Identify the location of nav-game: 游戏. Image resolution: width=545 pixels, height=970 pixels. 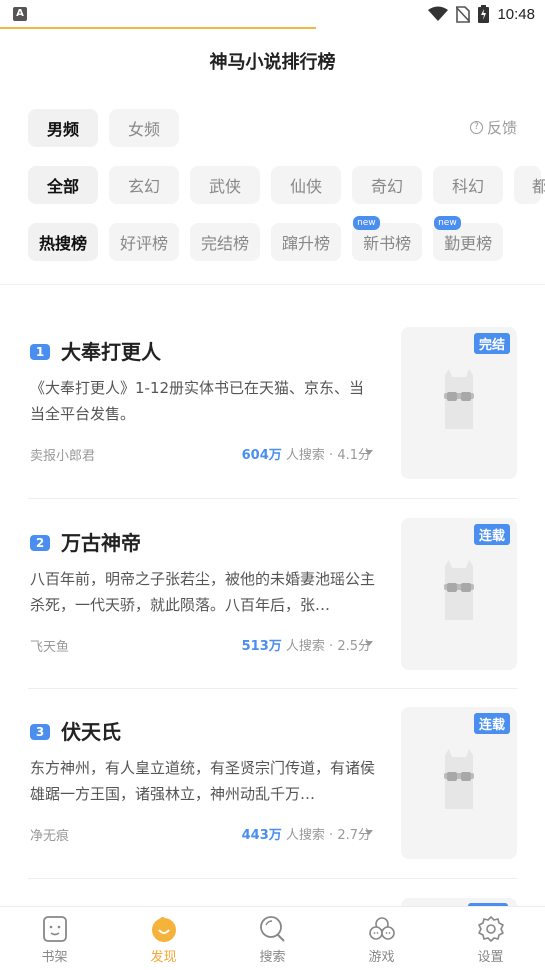
(381, 938).